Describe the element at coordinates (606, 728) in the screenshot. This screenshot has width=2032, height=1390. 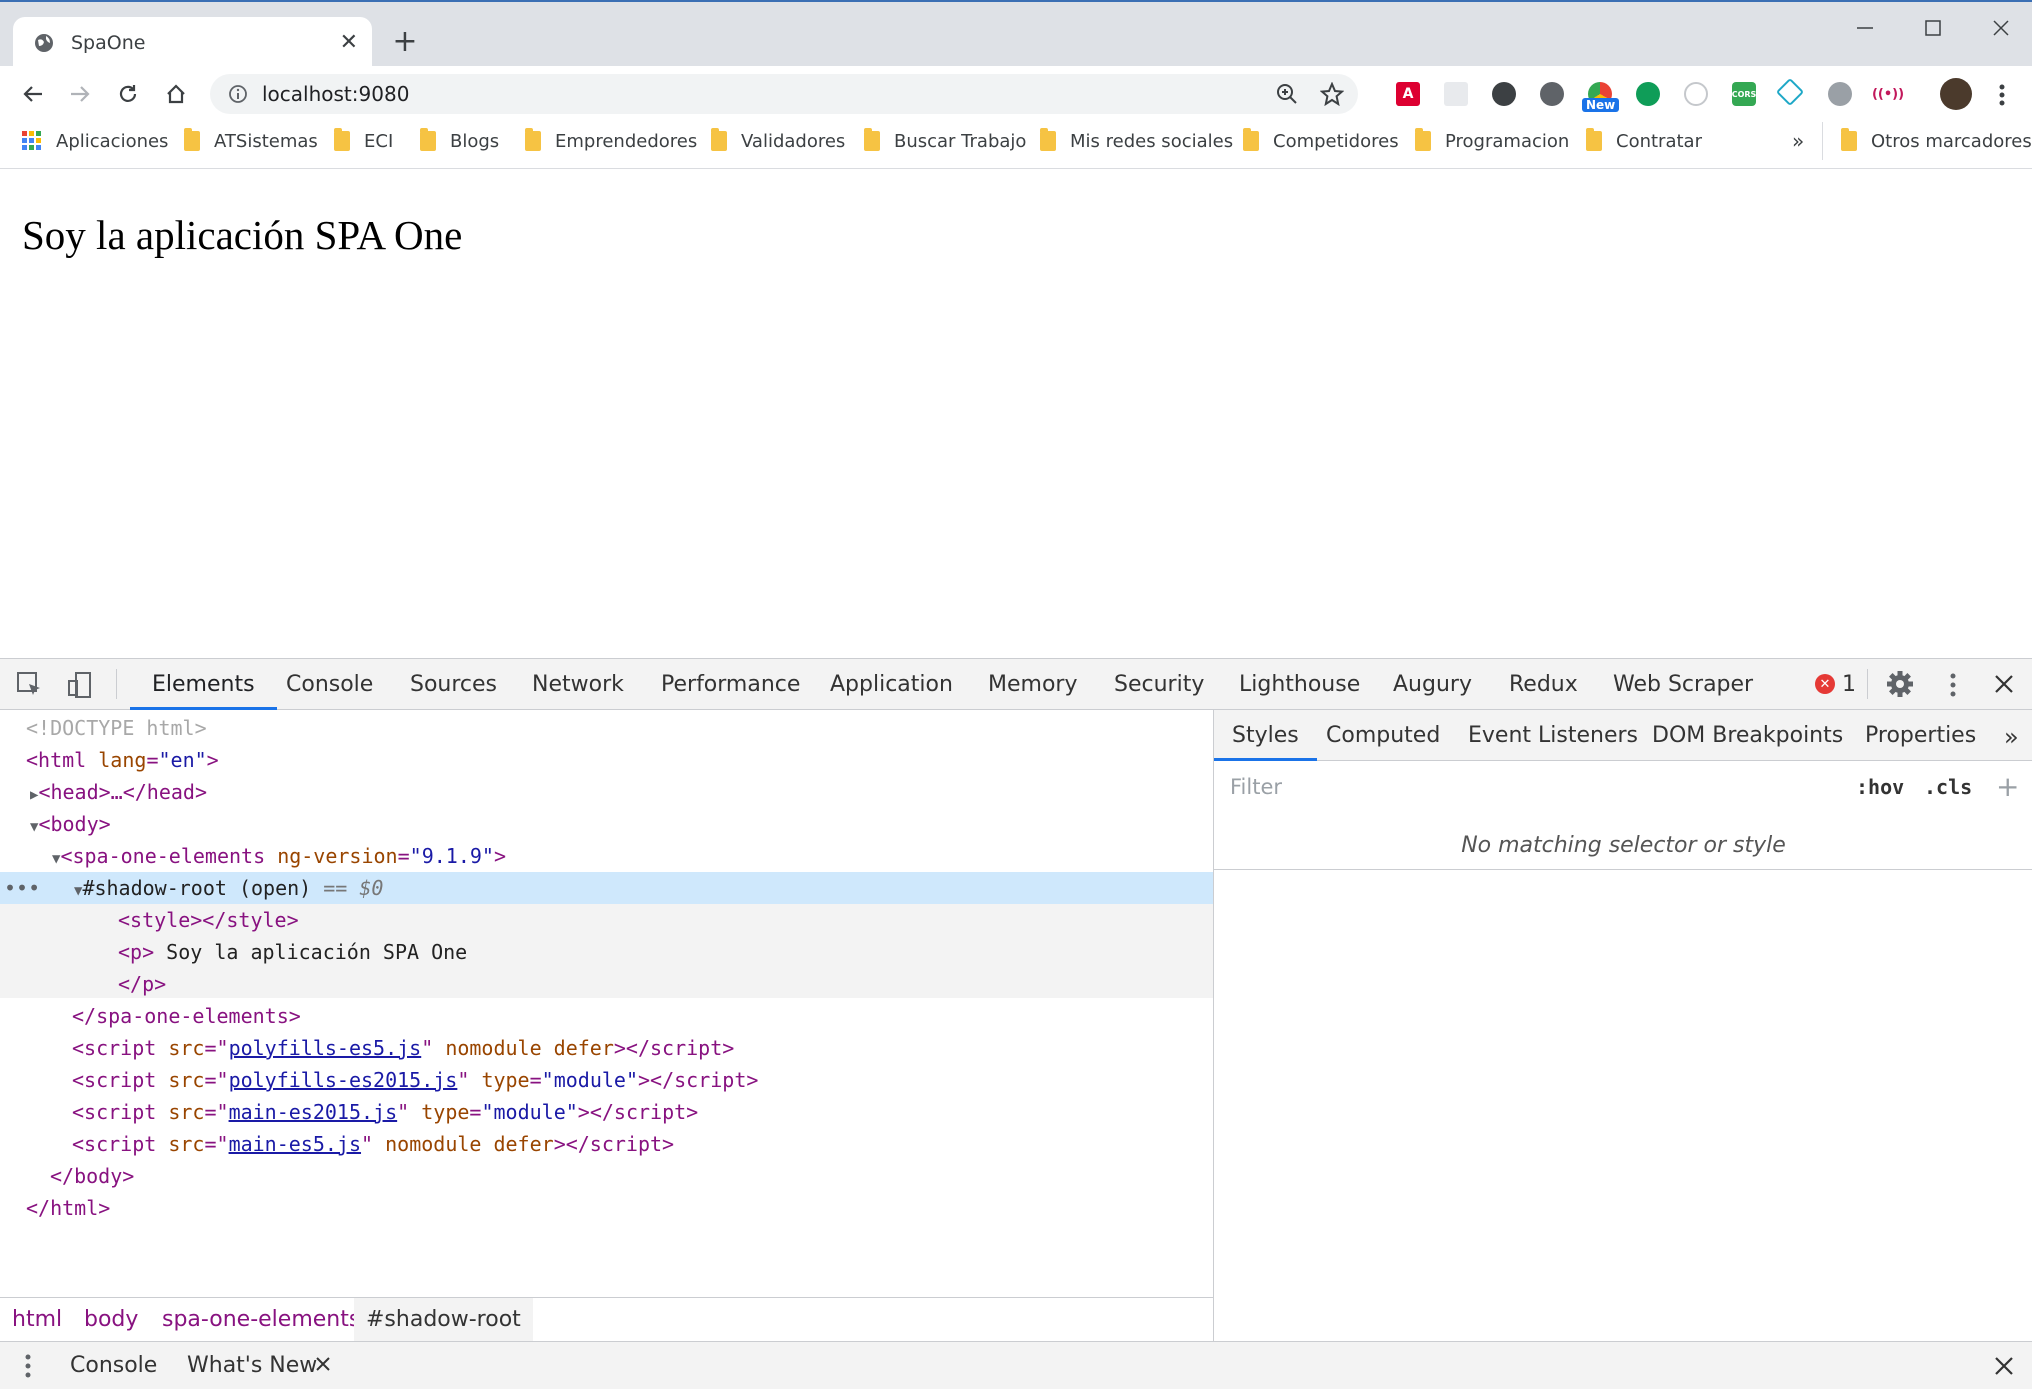
I see `tree-node-doctype: <!DOCTYPE html>` at that location.